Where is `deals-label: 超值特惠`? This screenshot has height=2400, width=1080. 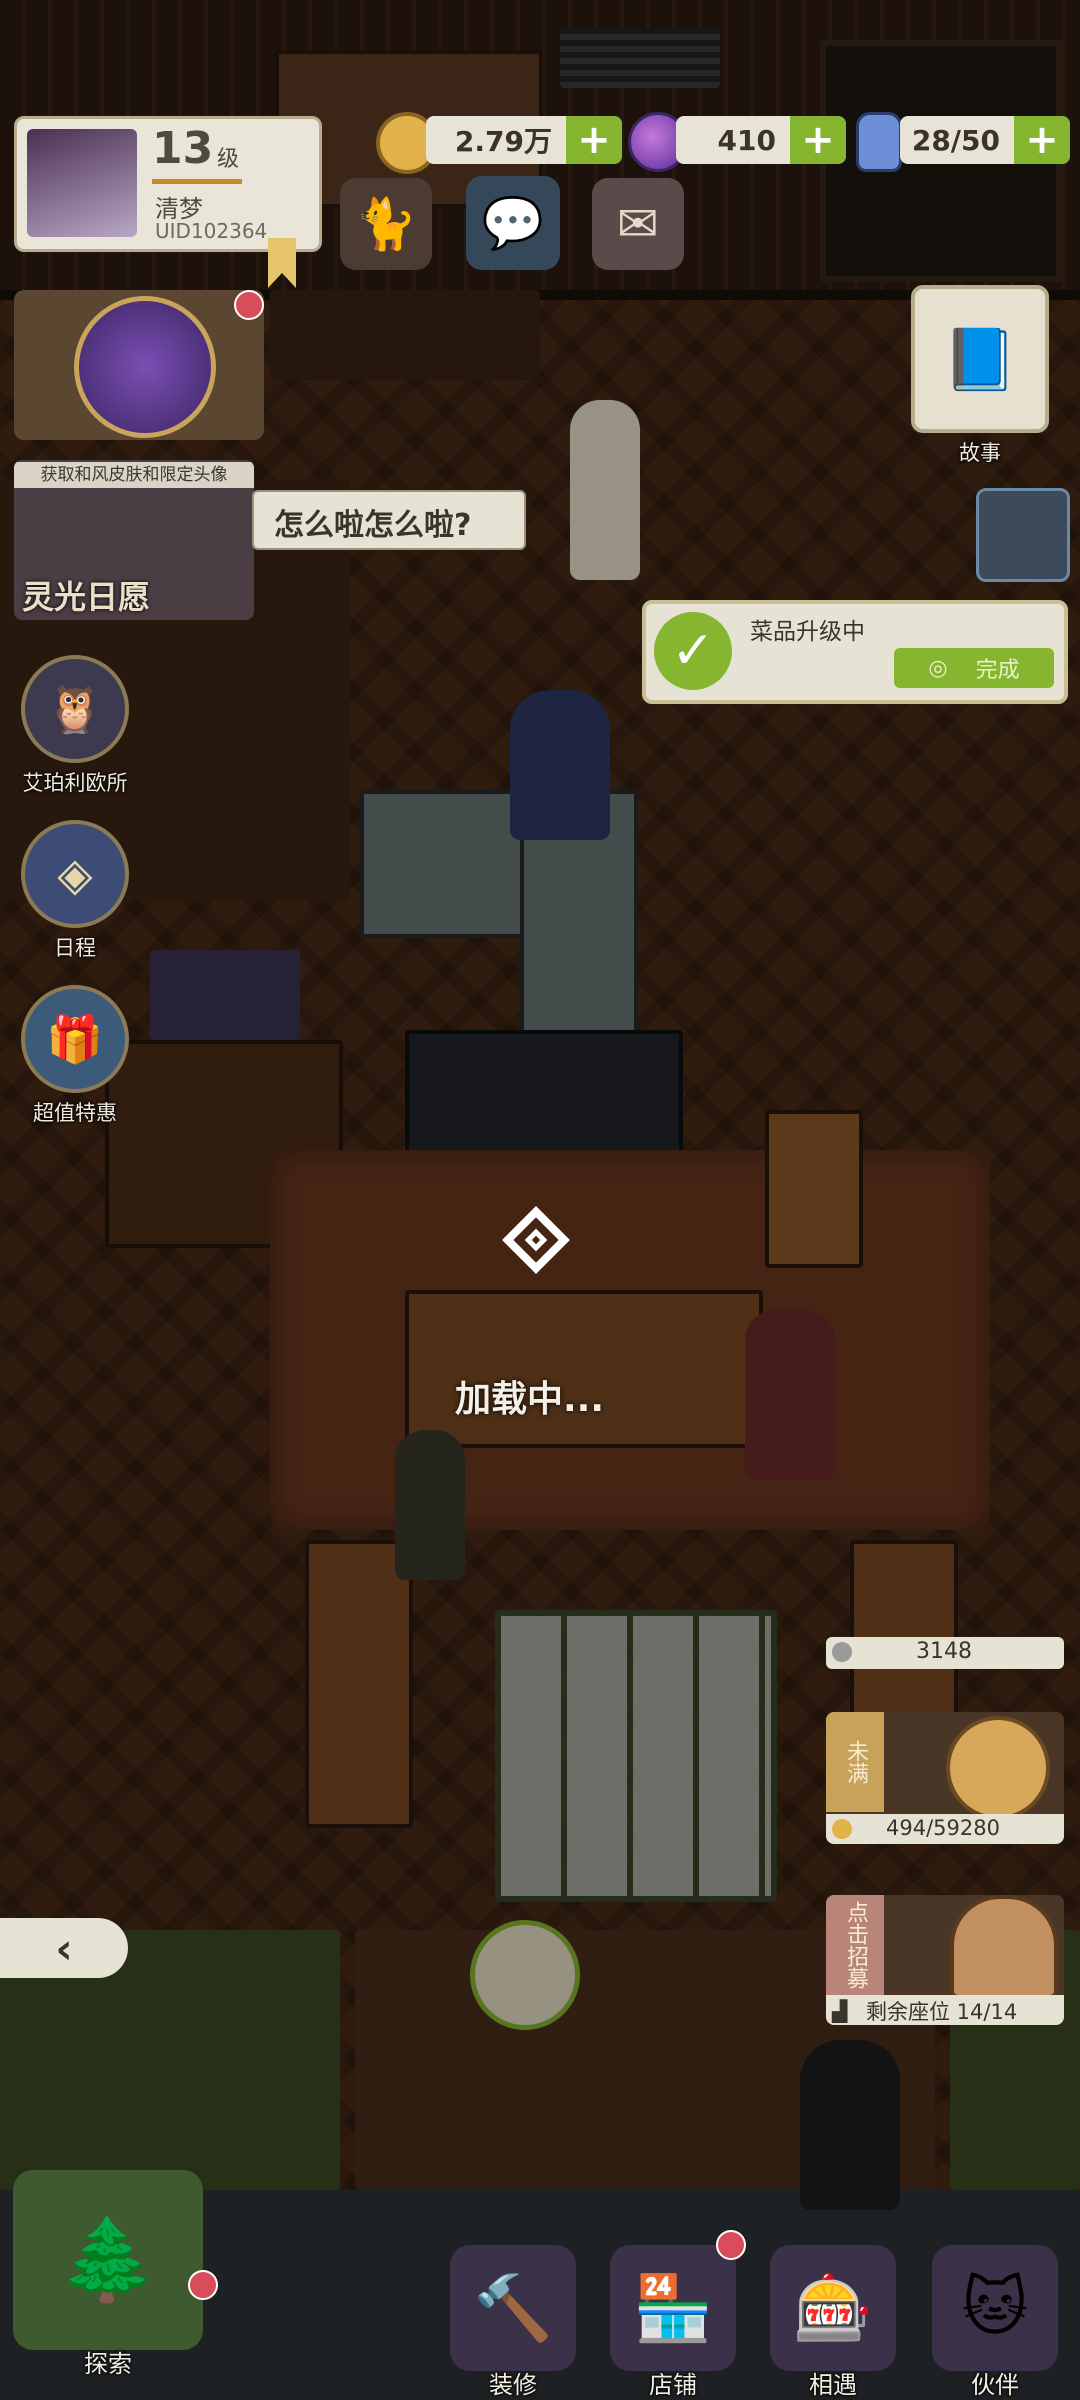 deals-label: 超值特惠 is located at coordinates (75, 1113).